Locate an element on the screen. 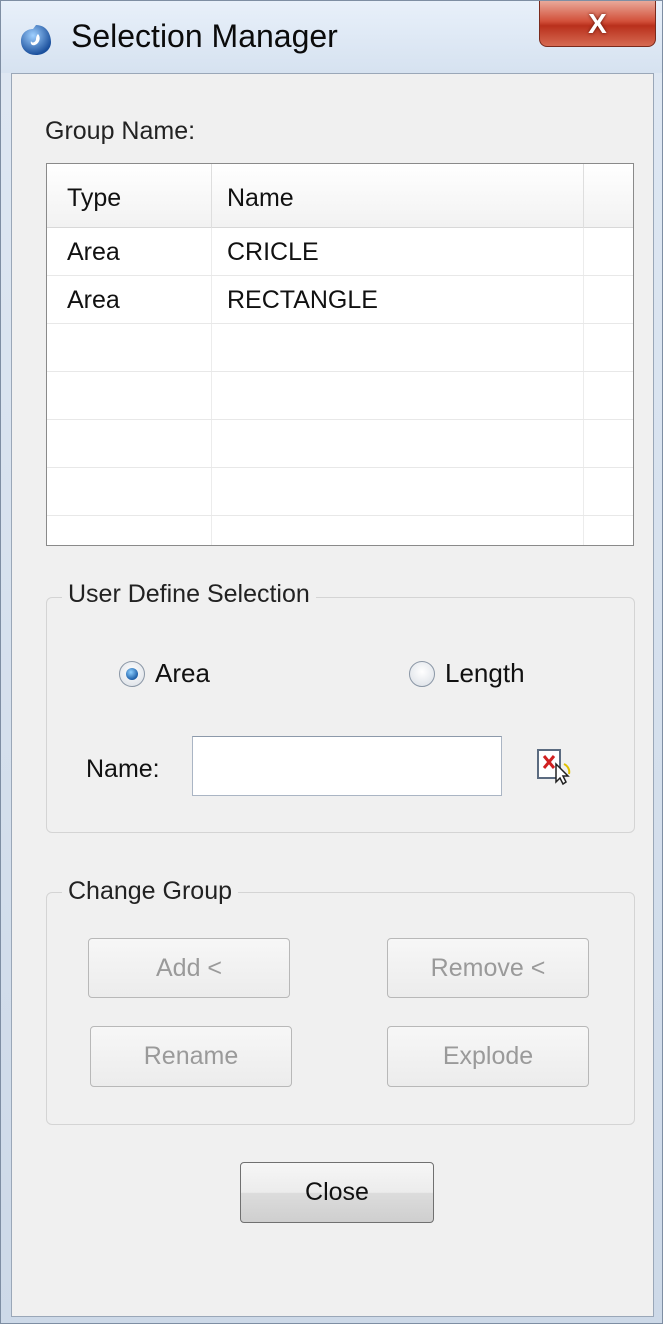  name-label: Name: is located at coordinates (123, 769).